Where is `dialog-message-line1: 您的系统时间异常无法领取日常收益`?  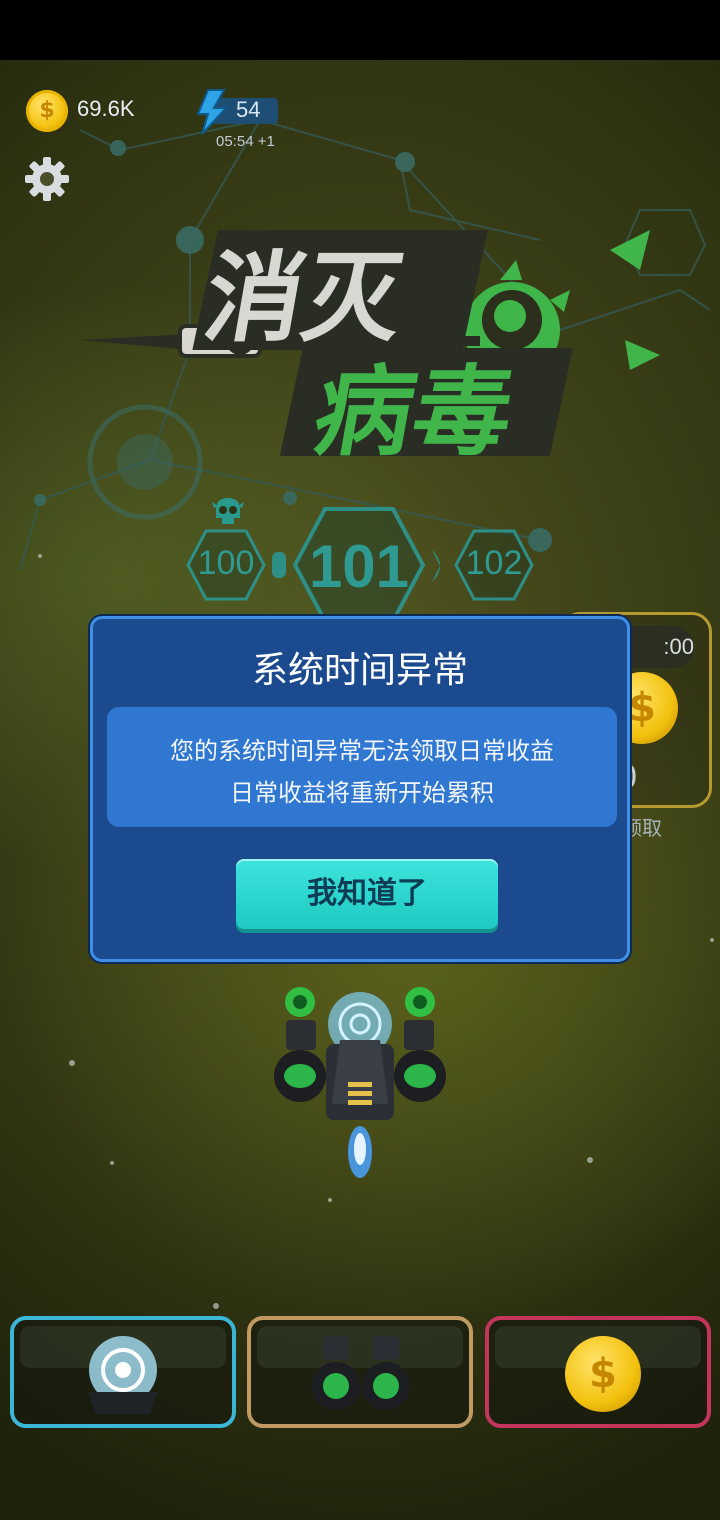 dialog-message-line1: 您的系统时间异常无法领取日常收益 is located at coordinates (362, 751).